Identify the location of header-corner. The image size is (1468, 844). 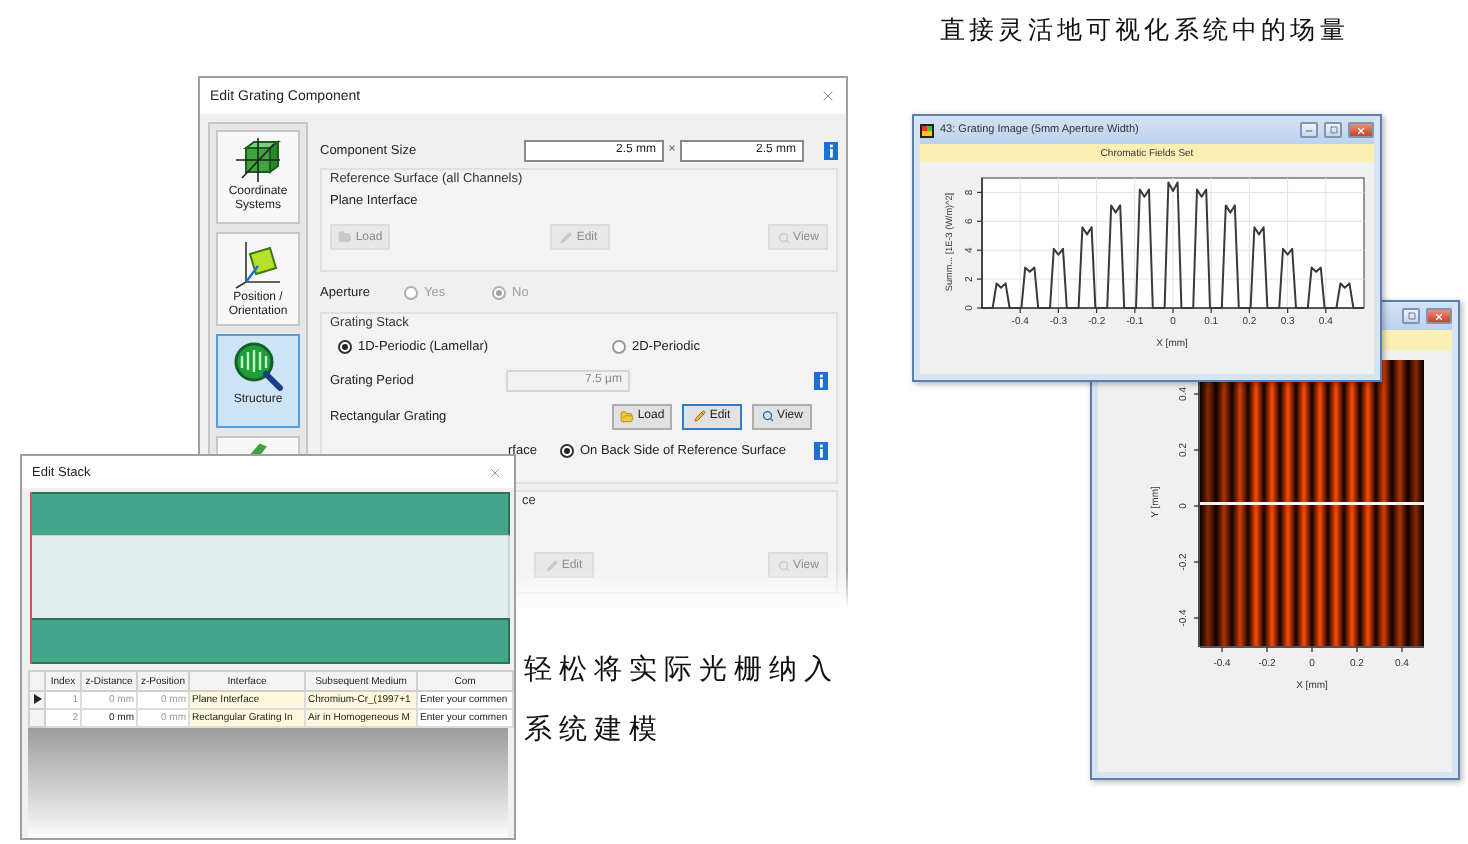
(37, 681).